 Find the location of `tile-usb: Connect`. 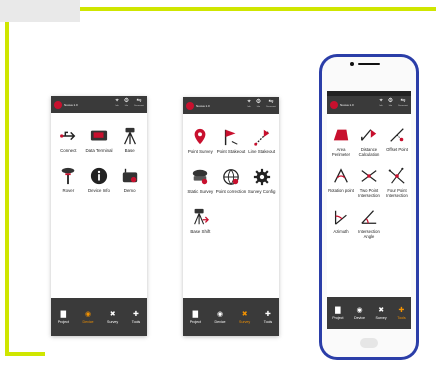

tile-usb: Connect is located at coordinates (68, 140).